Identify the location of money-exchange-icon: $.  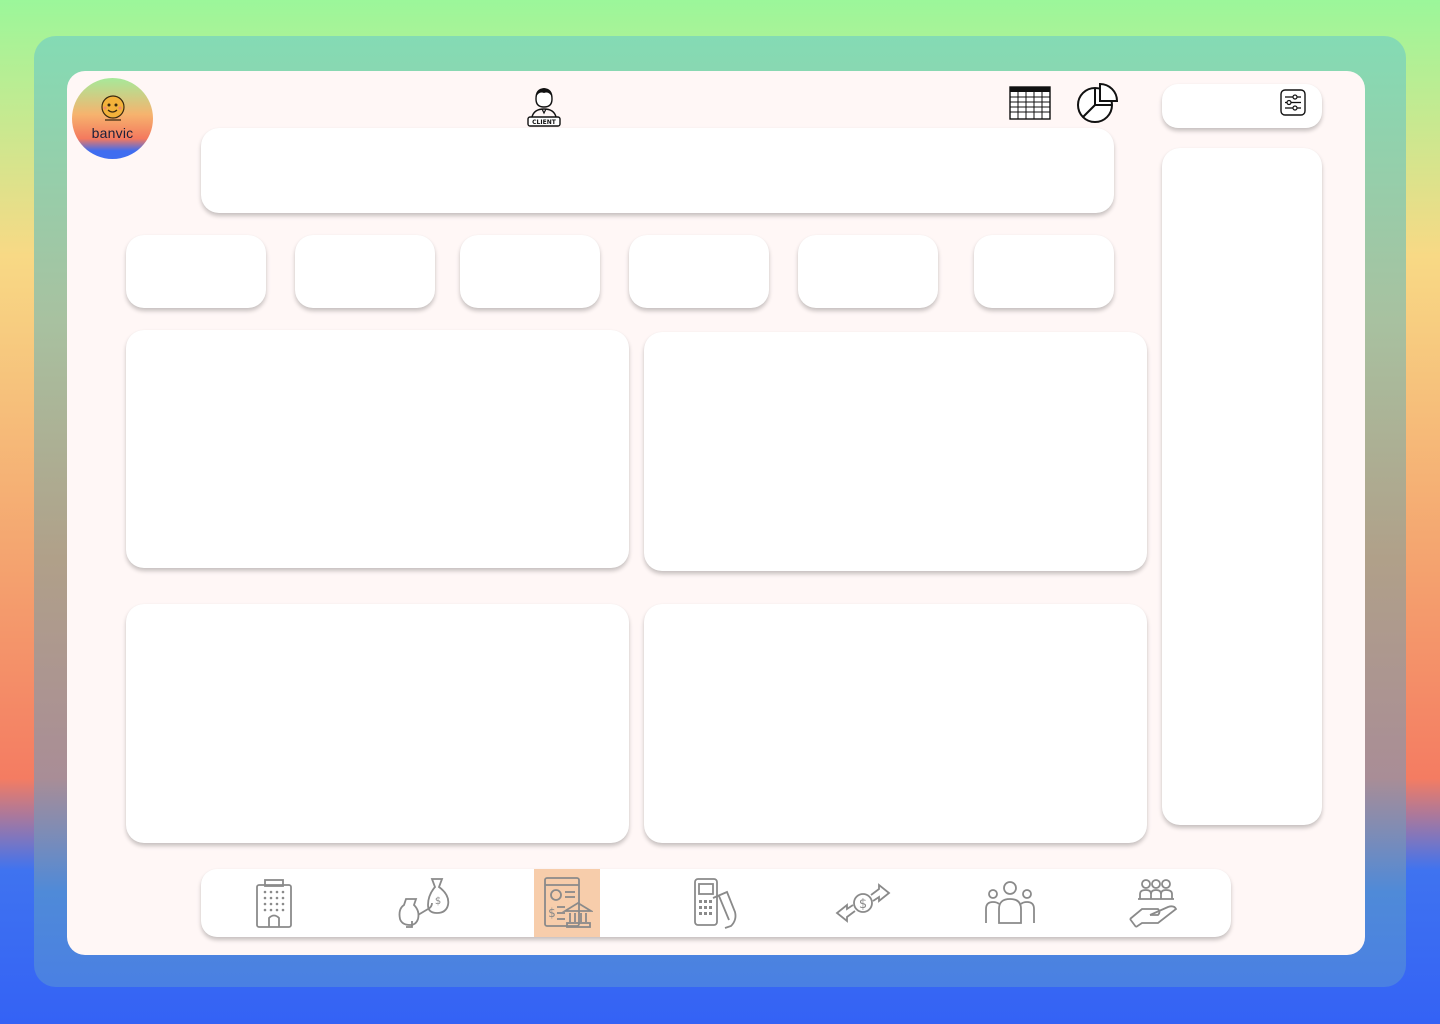
(863, 903).